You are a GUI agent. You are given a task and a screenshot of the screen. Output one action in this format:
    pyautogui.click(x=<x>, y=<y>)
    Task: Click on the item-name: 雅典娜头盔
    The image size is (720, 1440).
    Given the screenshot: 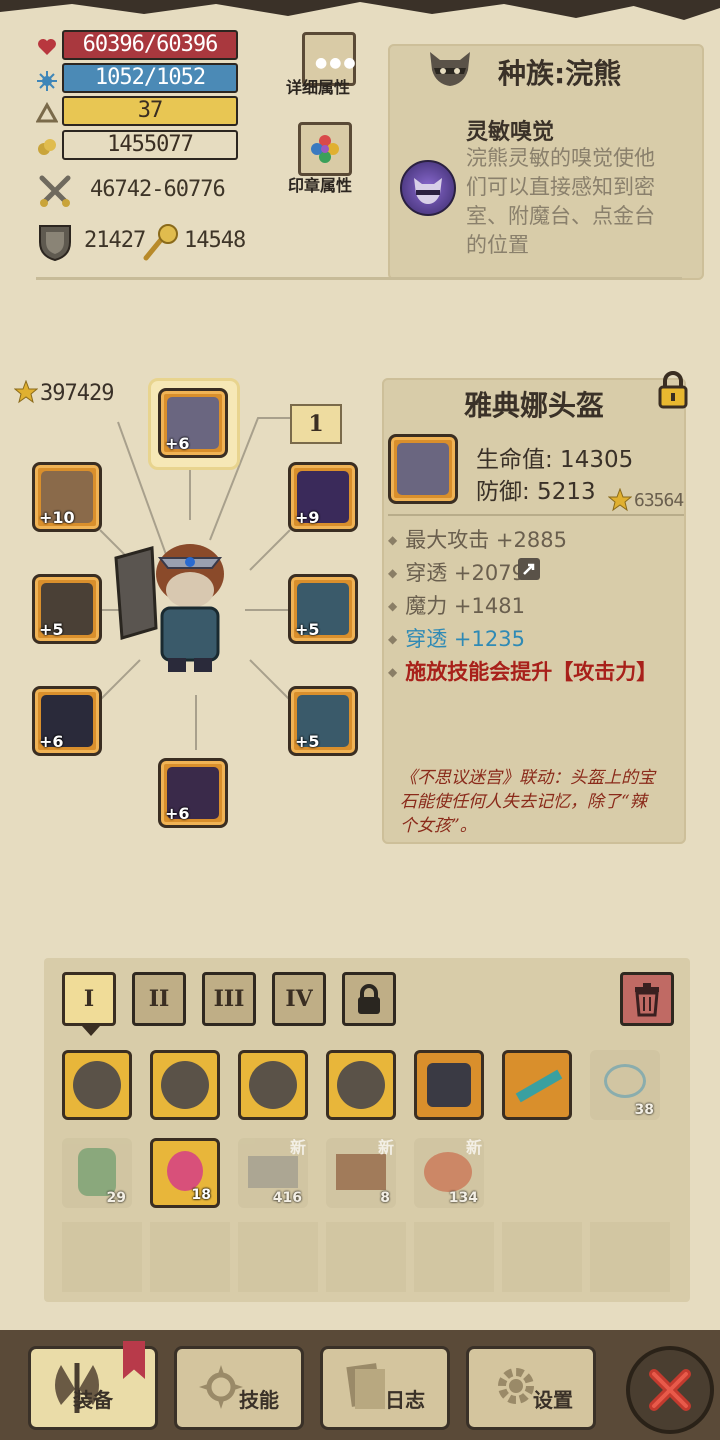 What is the action you would take?
    pyautogui.click(x=533, y=405)
    